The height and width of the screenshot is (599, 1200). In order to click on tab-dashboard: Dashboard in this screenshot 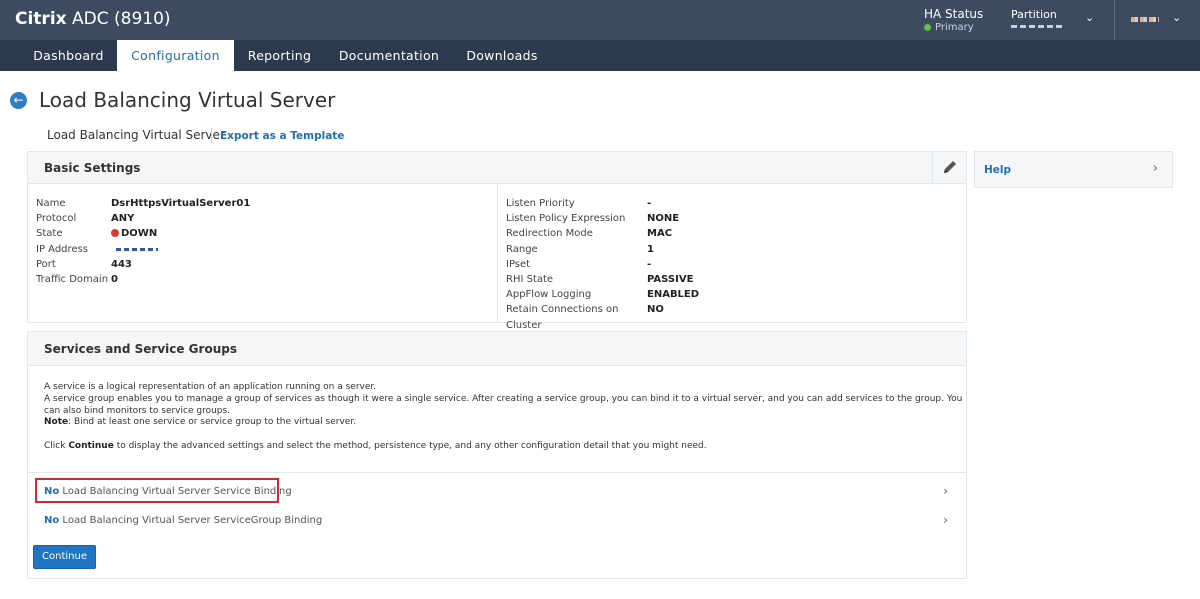, I will do `click(68, 55)`.